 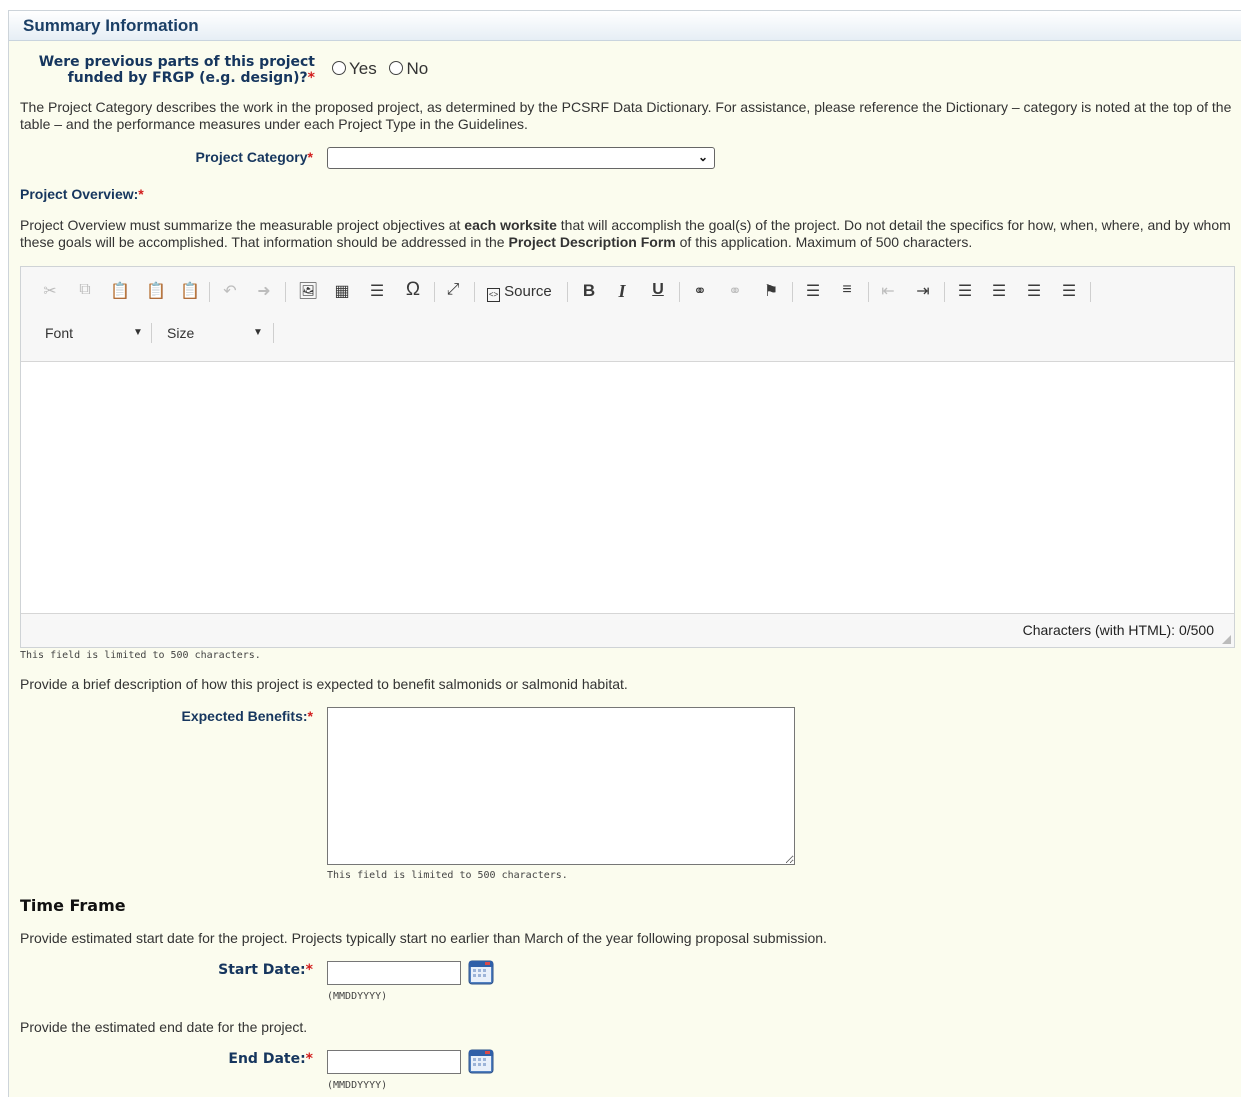 I want to click on end-date-format: (MMDDYYYY), so click(x=357, y=1085).